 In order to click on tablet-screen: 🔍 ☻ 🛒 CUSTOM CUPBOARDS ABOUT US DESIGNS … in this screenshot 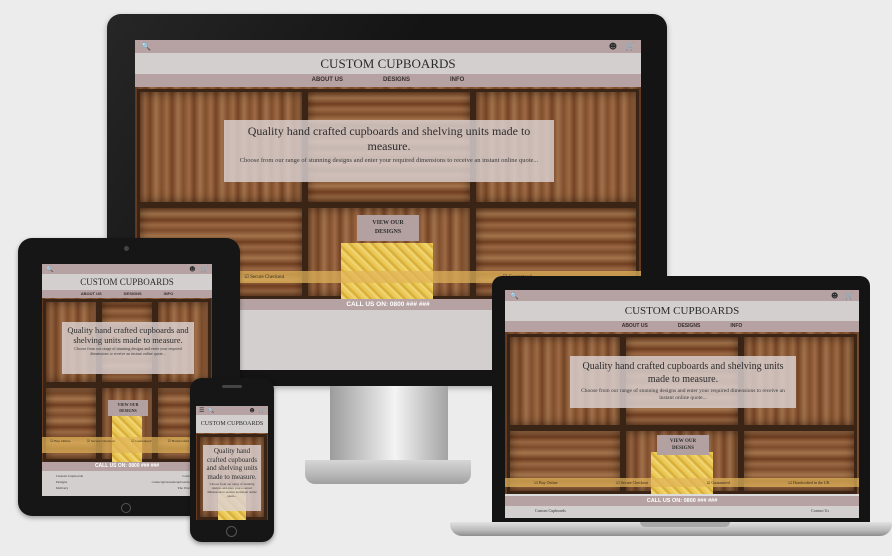, I will do `click(127, 380)`.